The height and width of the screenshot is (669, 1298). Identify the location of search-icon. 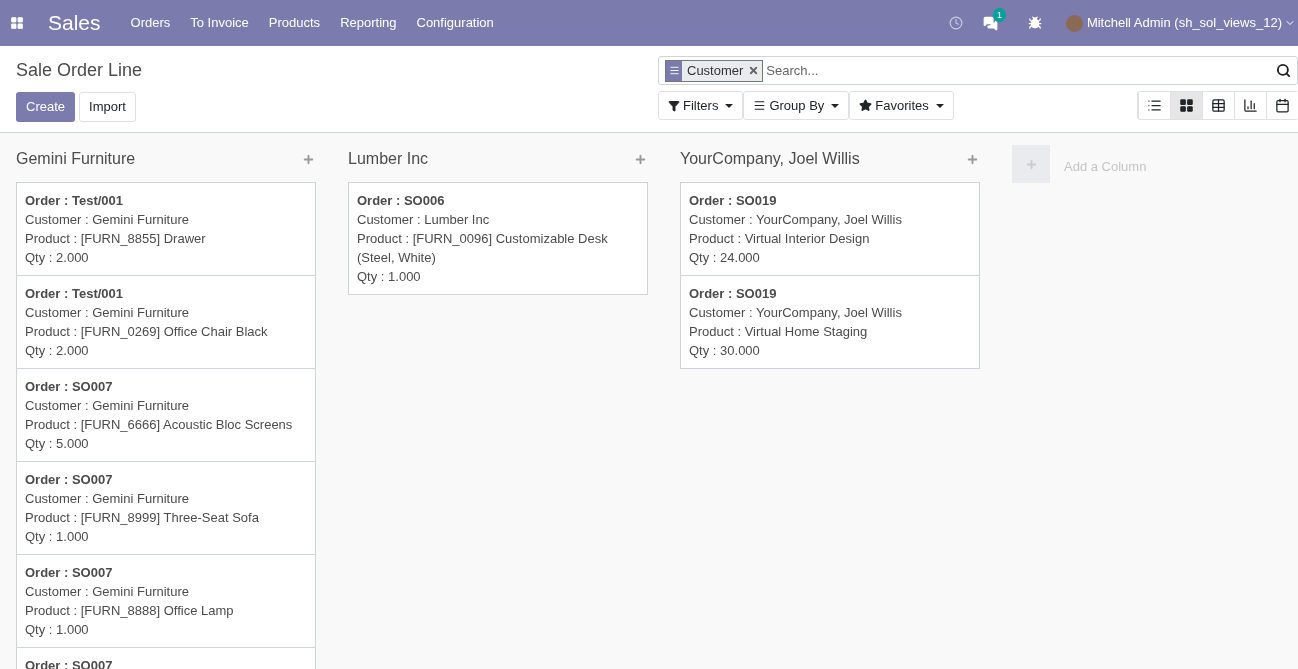
(1283, 70).